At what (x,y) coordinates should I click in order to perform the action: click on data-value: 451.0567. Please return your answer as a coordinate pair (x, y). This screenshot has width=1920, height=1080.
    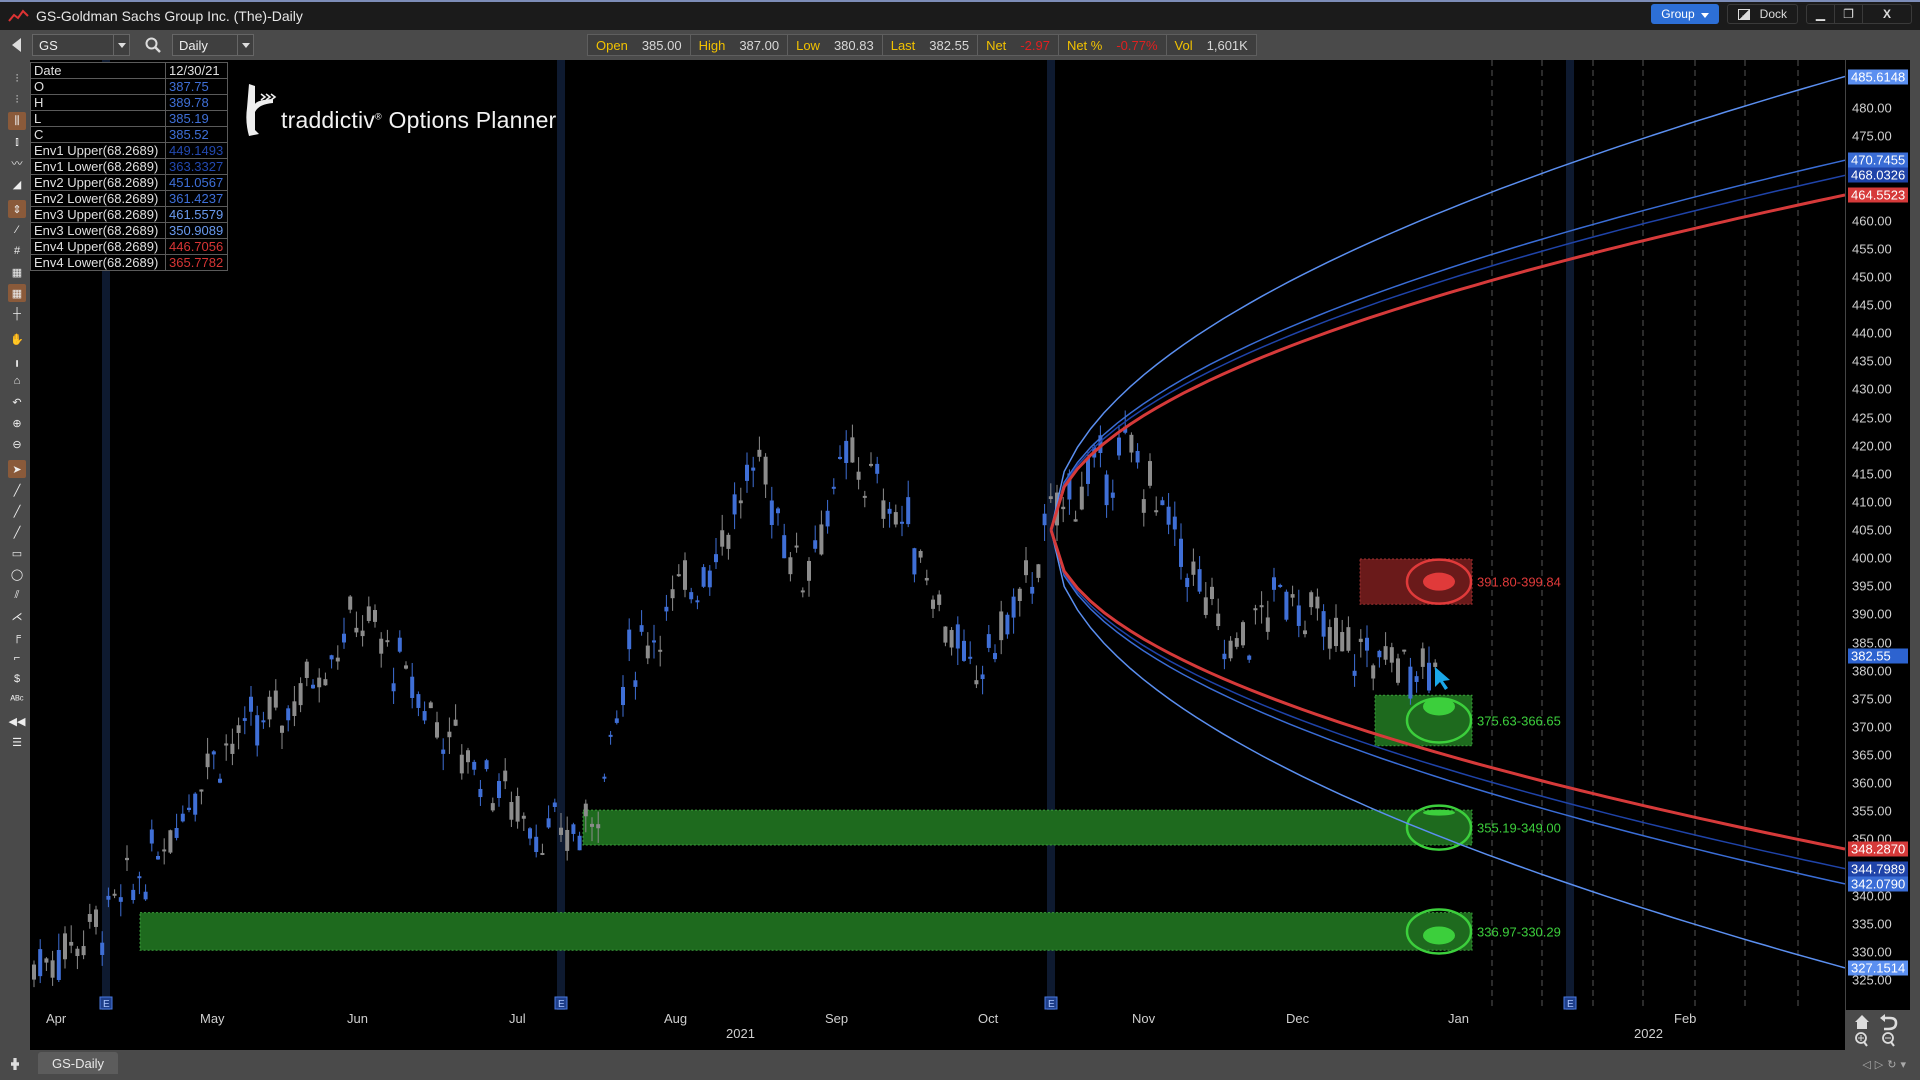
    Looking at the image, I should click on (196, 182).